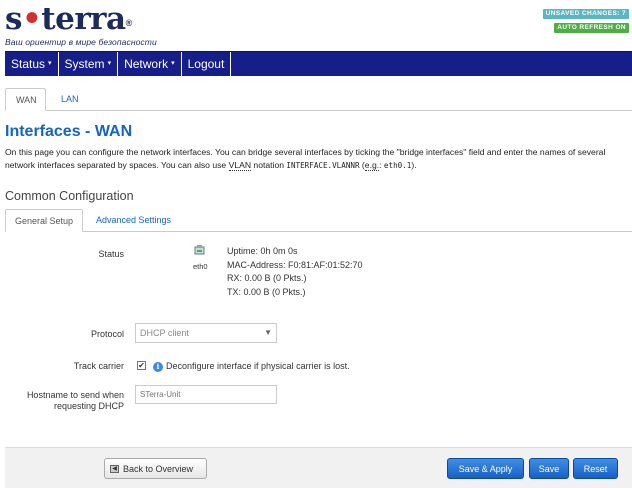 The width and height of the screenshot is (632, 488). Describe the element at coordinates (199, 250) in the screenshot. I see `network-port-icon` at that location.